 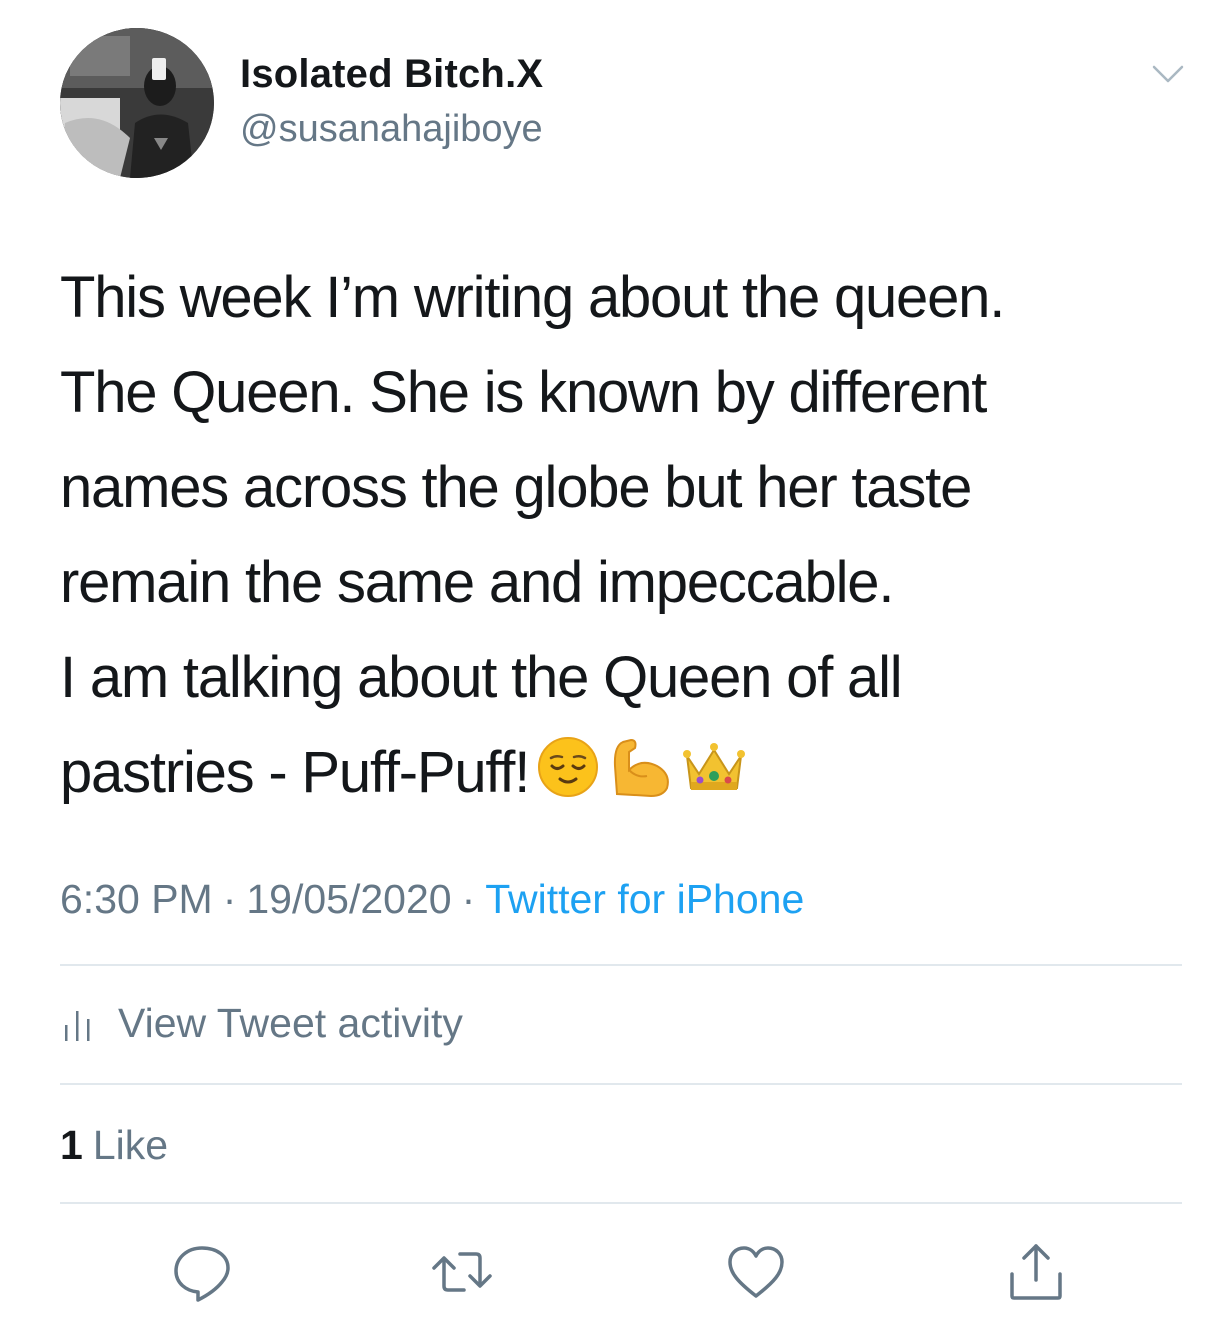 I want to click on chevron-down-icon, so click(x=1168, y=74).